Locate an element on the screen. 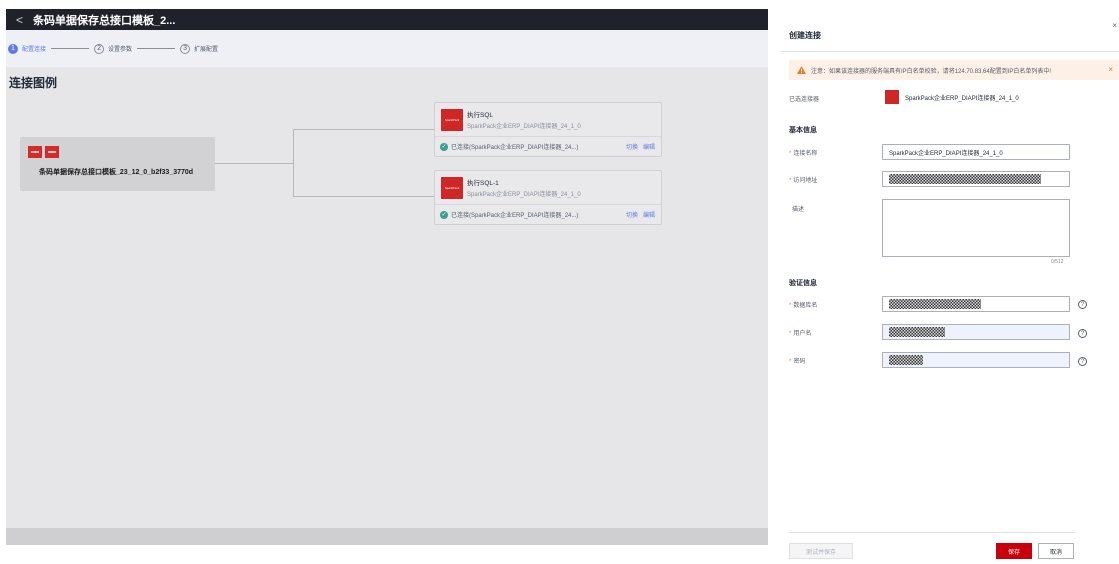 The image size is (1119, 564). step-number: 2 is located at coordinates (99, 48).